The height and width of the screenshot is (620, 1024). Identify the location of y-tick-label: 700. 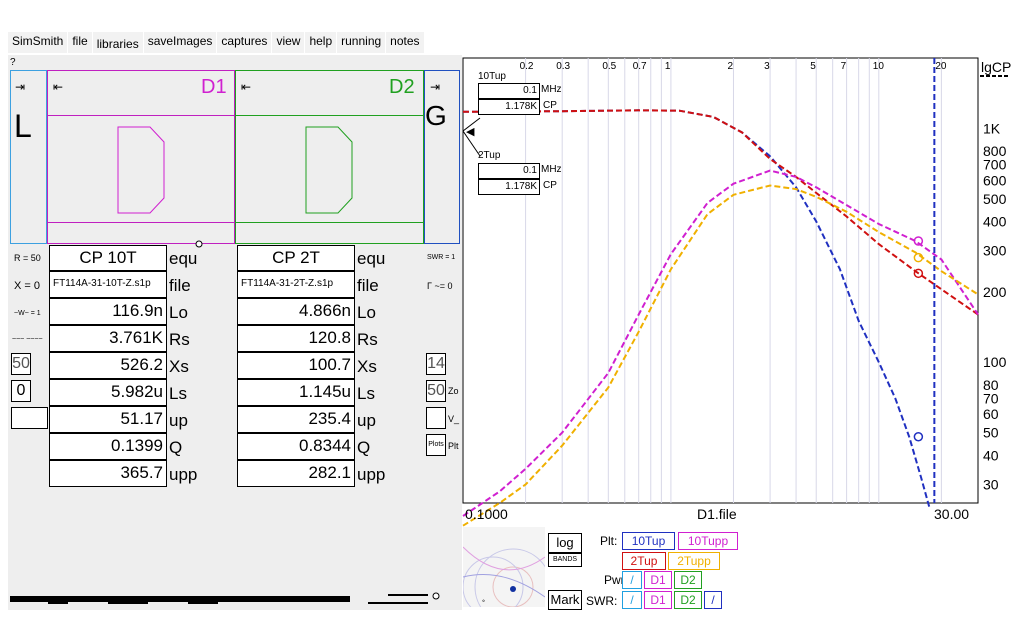
(995, 165).